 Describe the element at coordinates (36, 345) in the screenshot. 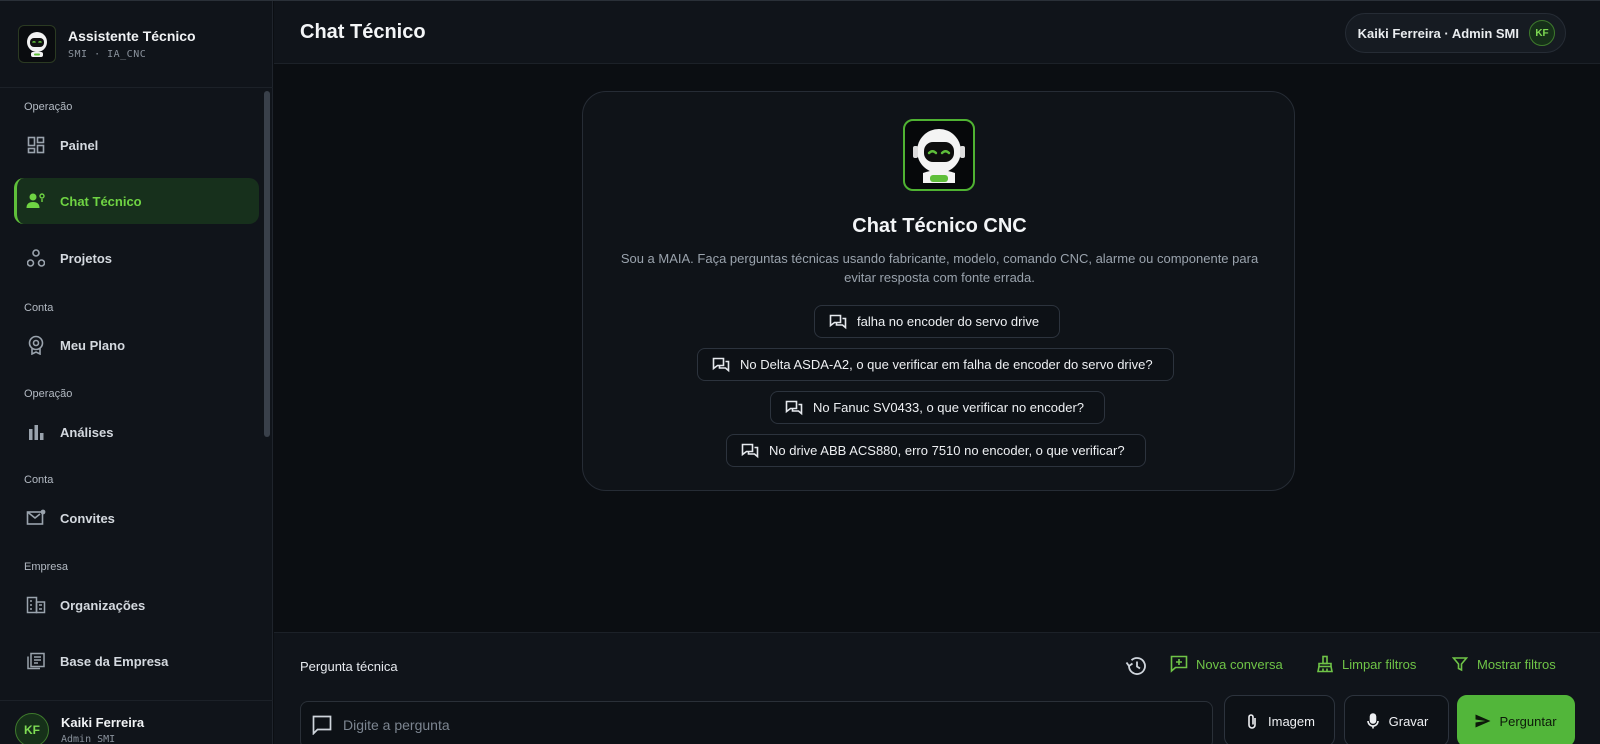

I see `badge-icon` at that location.